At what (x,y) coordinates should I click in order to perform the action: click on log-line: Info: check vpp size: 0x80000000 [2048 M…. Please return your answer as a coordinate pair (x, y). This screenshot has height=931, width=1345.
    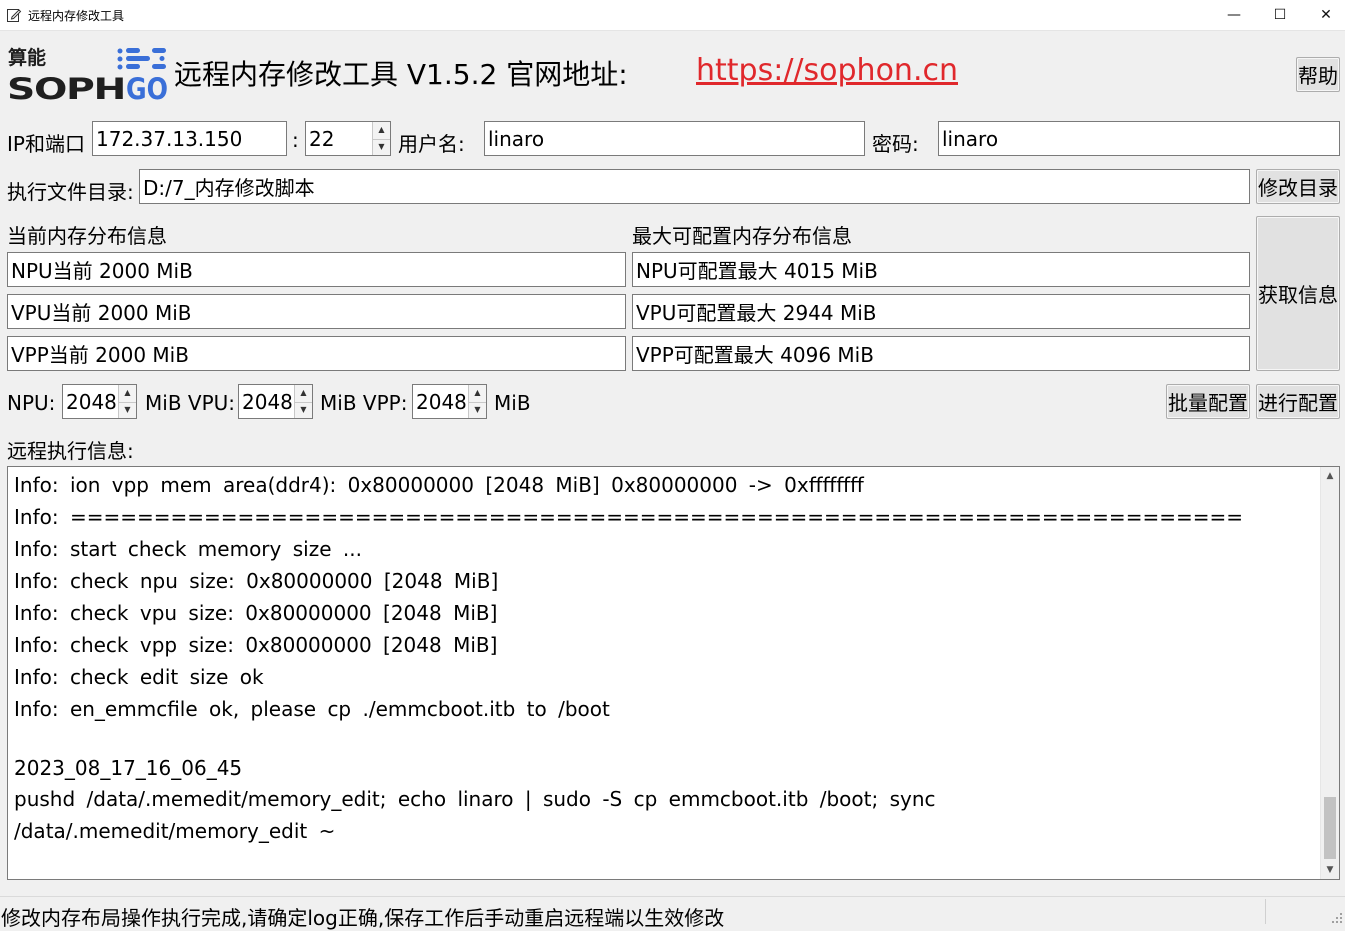
    Looking at the image, I should click on (256, 645).